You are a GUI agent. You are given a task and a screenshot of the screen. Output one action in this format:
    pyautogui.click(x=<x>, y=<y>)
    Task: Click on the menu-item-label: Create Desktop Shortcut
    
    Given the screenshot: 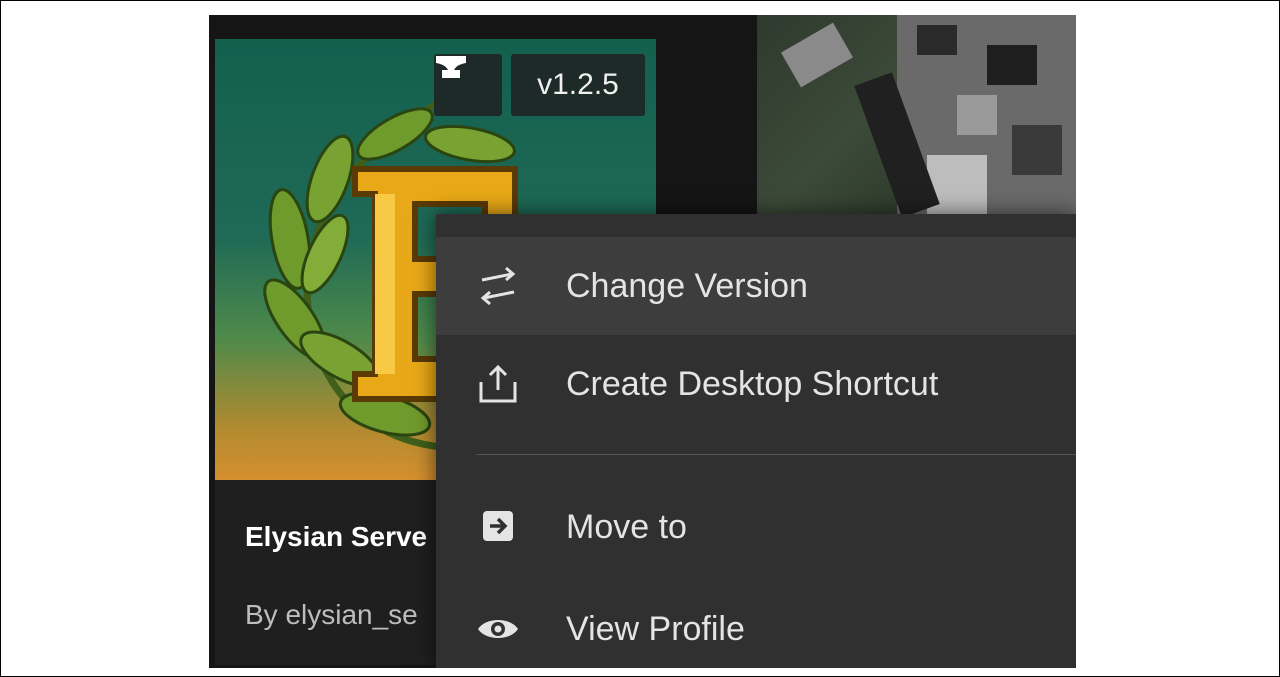 What is the action you would take?
    pyautogui.click(x=752, y=383)
    